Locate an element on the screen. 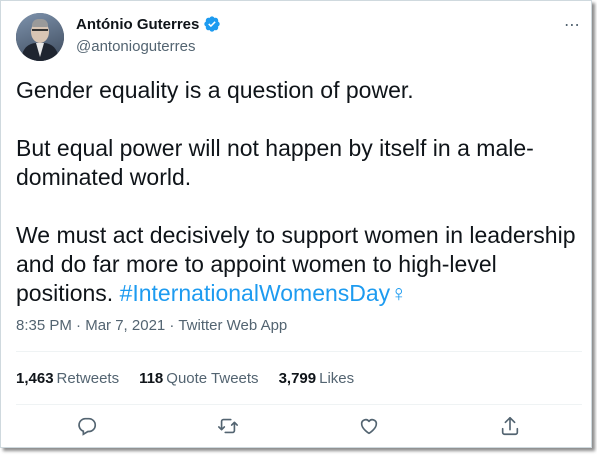  female-sign-emoji: ♀ is located at coordinates (399, 293).